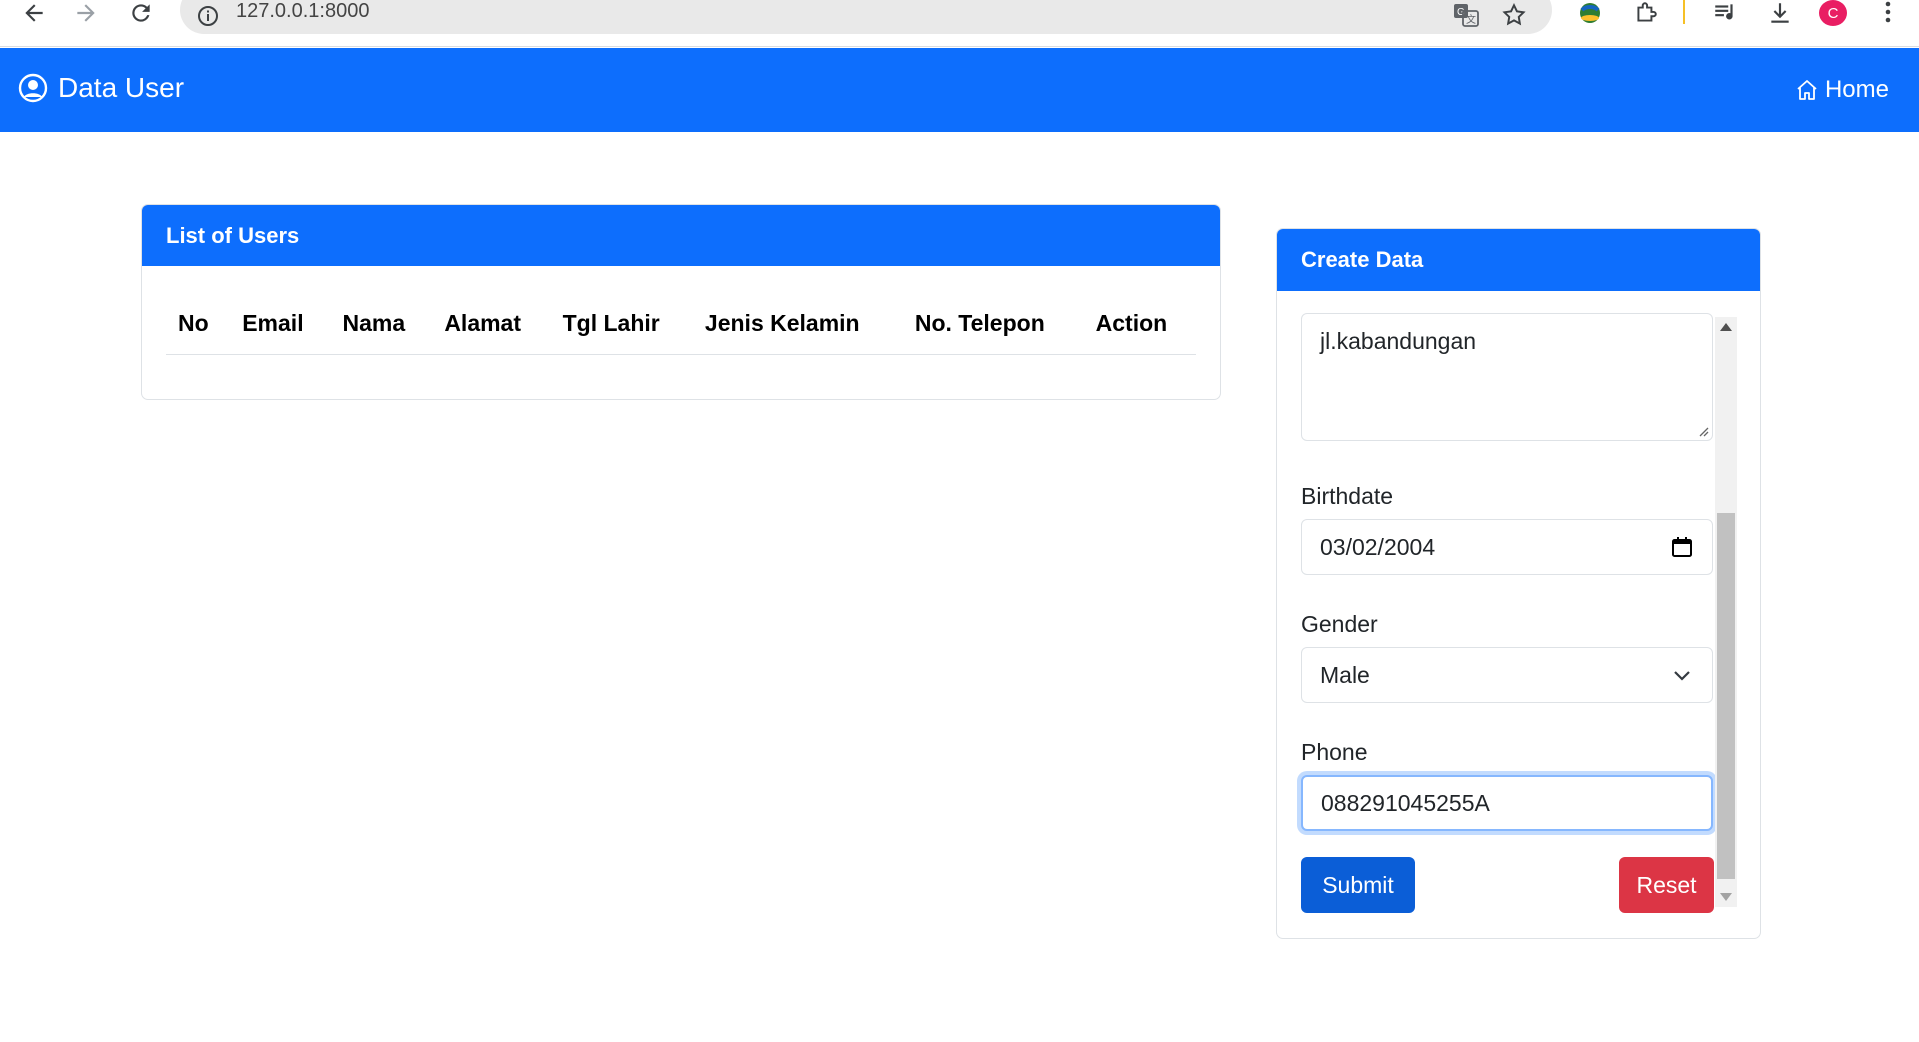 This screenshot has height=1042, width=1919. Describe the element at coordinates (1378, 546) in the screenshot. I see `birthdate-value: 03/02/2004` at that location.